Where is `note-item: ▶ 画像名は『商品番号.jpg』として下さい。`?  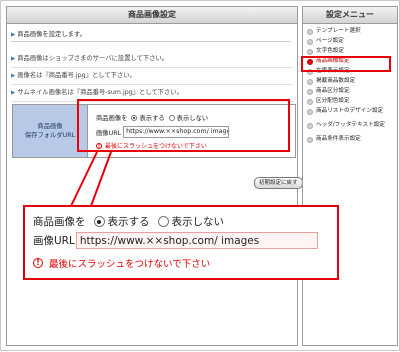
note-item: ▶ 画像名は『商品番号.jpg』として下さい。 is located at coordinates (152, 76).